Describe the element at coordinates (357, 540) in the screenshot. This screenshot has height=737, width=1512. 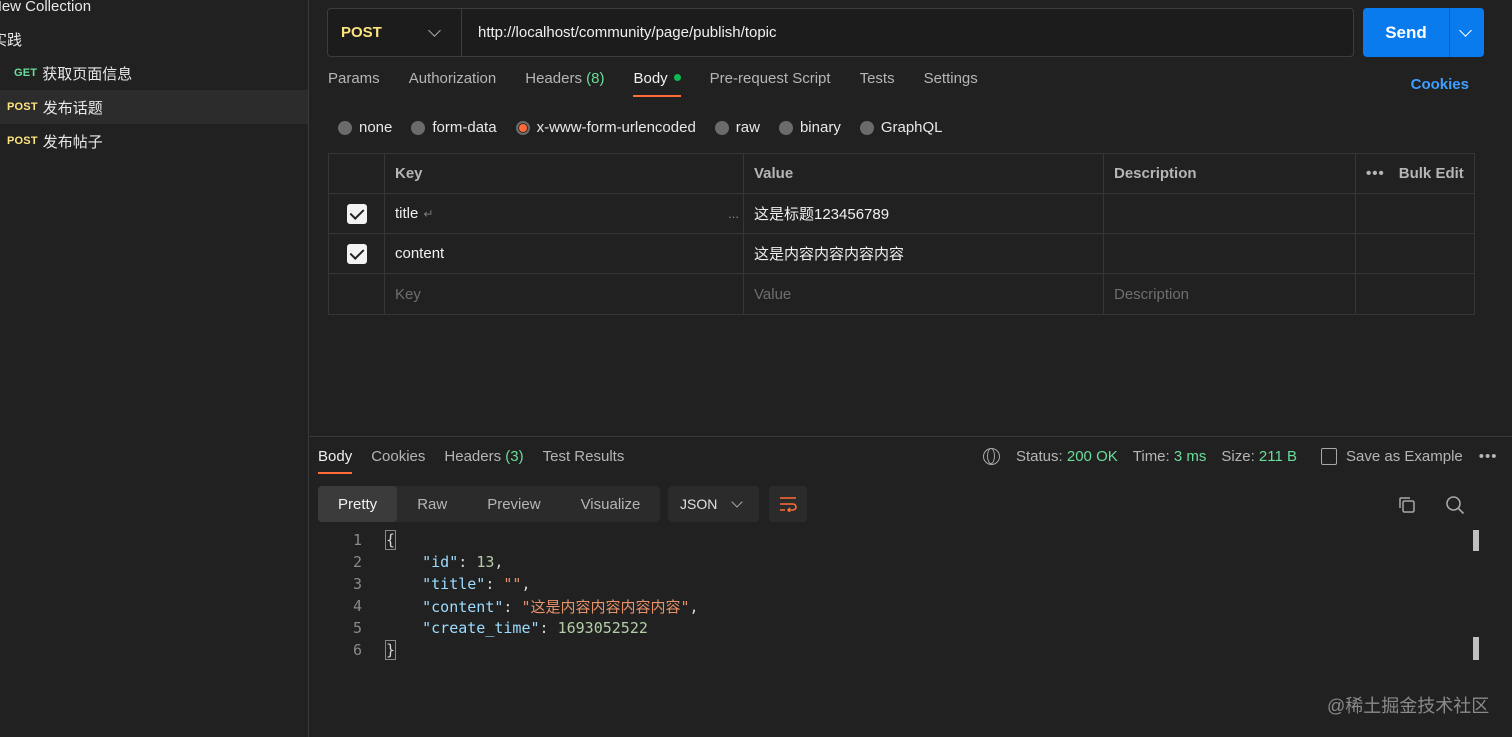
I see `line-number: 1` at that location.